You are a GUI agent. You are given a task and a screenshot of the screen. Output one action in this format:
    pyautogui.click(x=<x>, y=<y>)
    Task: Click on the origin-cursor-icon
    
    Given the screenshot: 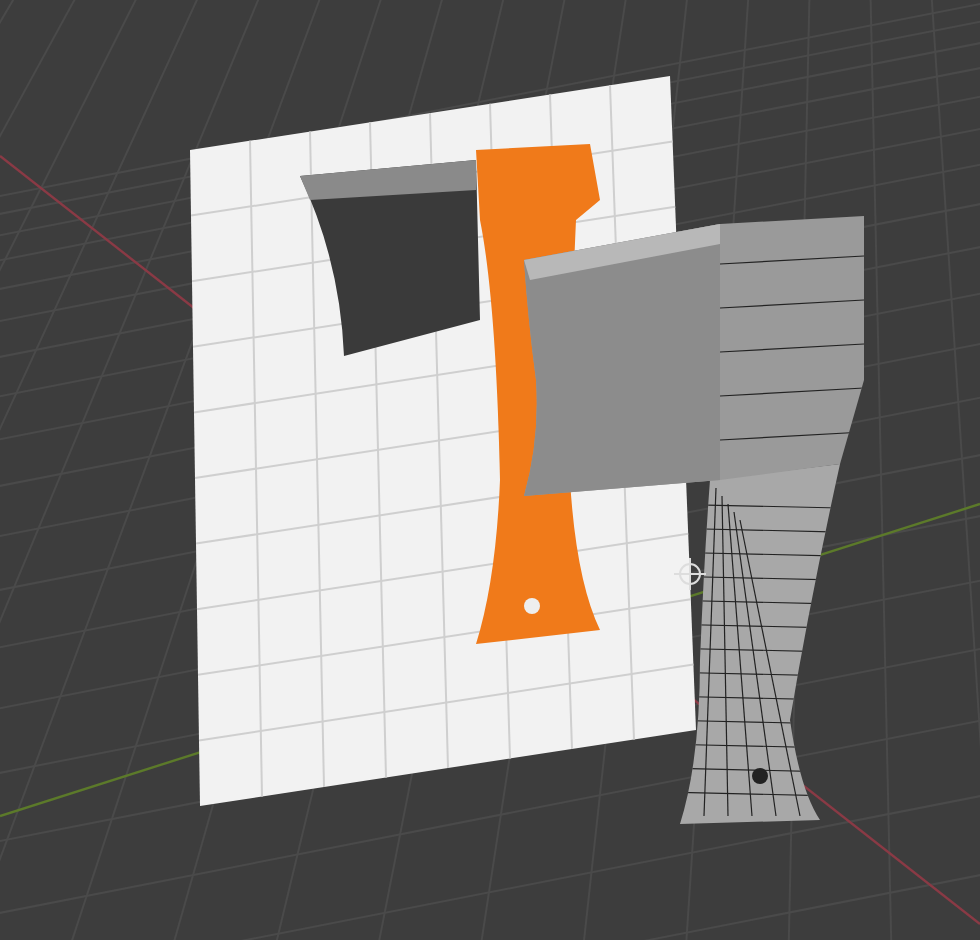 What is the action you would take?
    pyautogui.click(x=690, y=574)
    